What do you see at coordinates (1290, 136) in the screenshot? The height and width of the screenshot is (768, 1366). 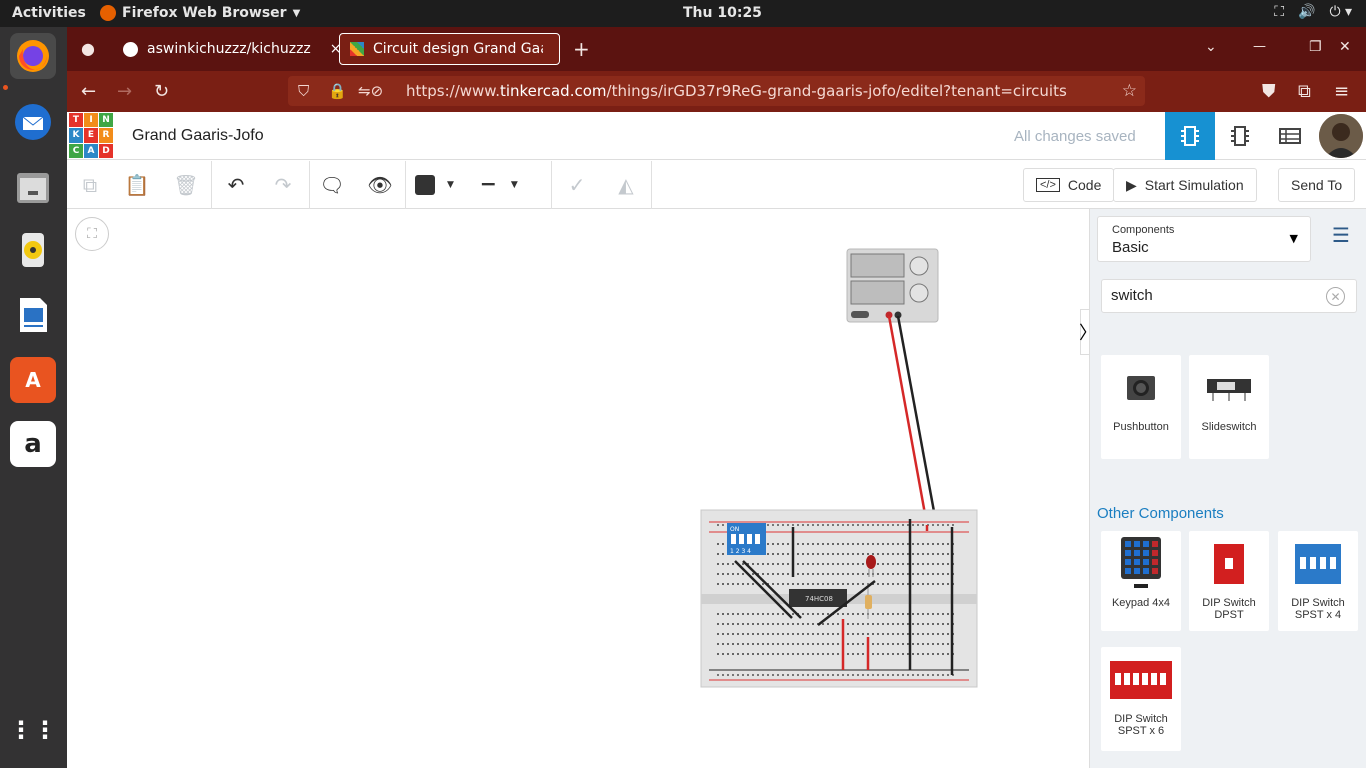 I see `component-list-button` at bounding box center [1290, 136].